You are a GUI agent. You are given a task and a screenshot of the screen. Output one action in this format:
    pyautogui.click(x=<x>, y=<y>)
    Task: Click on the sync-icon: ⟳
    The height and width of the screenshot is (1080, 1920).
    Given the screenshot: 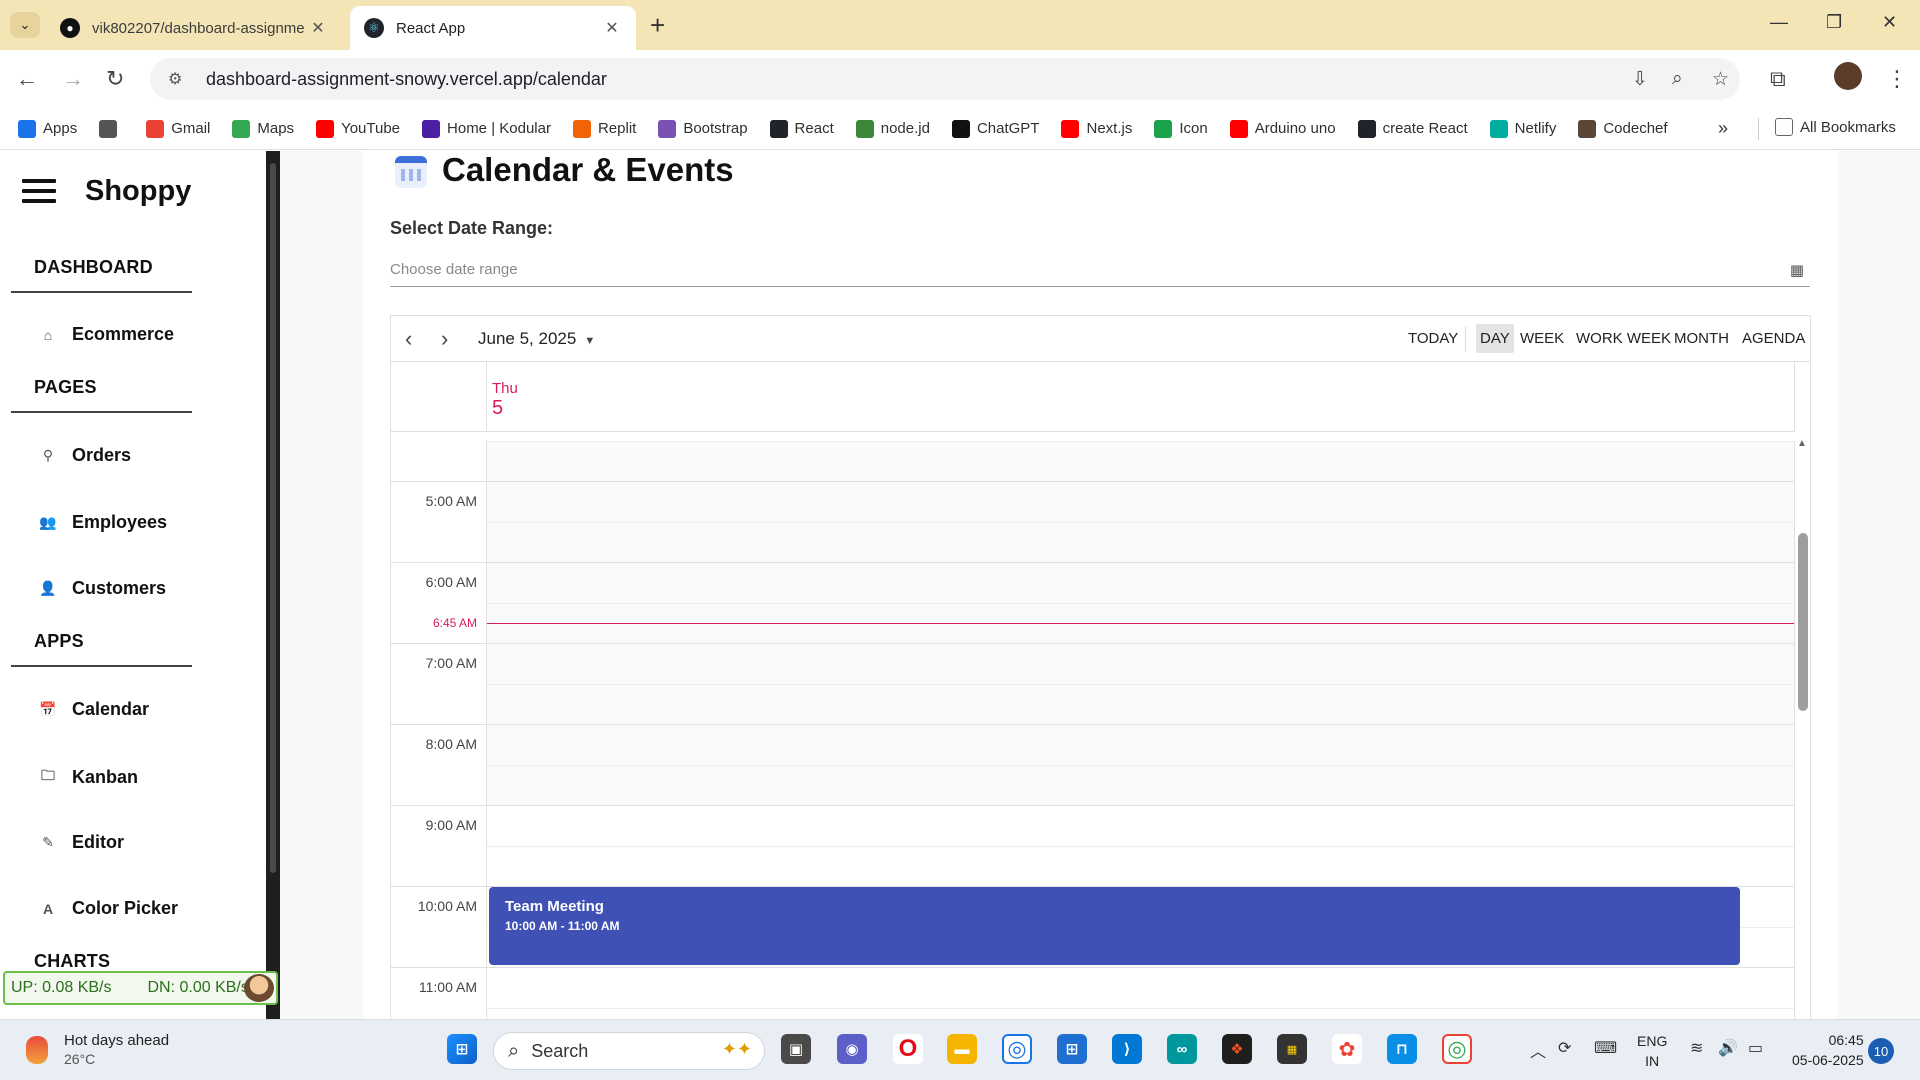 What is the action you would take?
    pyautogui.click(x=1564, y=1048)
    